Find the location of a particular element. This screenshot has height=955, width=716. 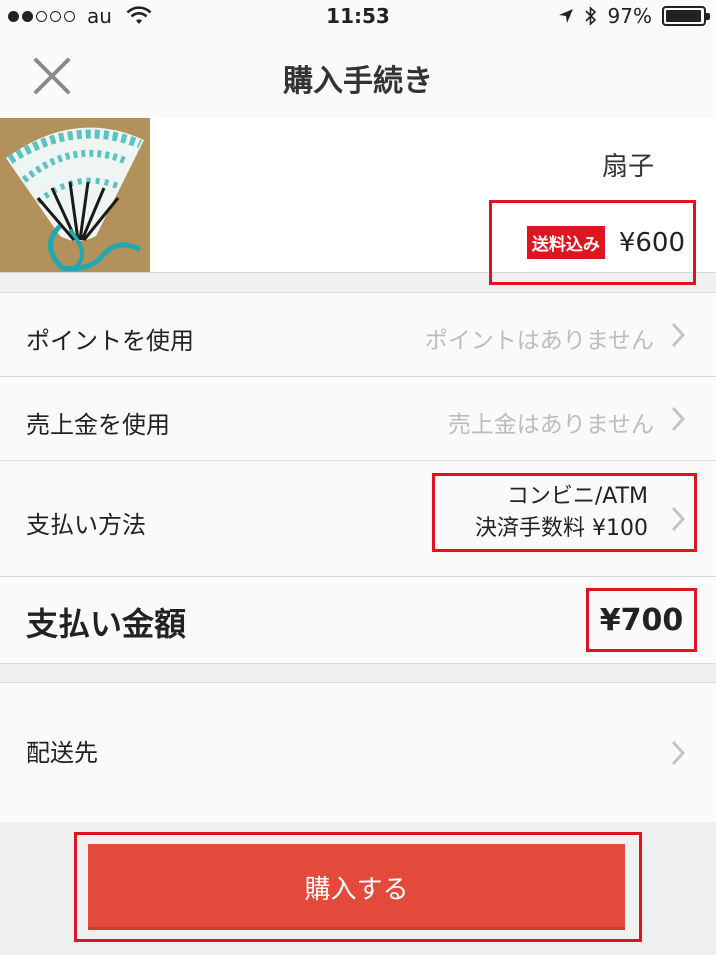

bluetooth-icon is located at coordinates (590, 16).